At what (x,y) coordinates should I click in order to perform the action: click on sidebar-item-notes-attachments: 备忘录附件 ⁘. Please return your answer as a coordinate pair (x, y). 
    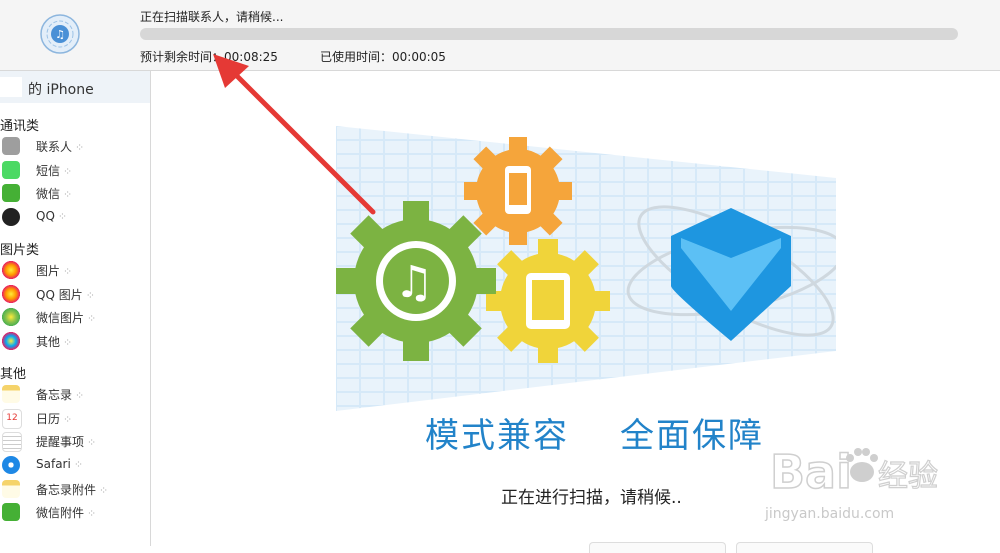
    Looking at the image, I should click on (75, 489).